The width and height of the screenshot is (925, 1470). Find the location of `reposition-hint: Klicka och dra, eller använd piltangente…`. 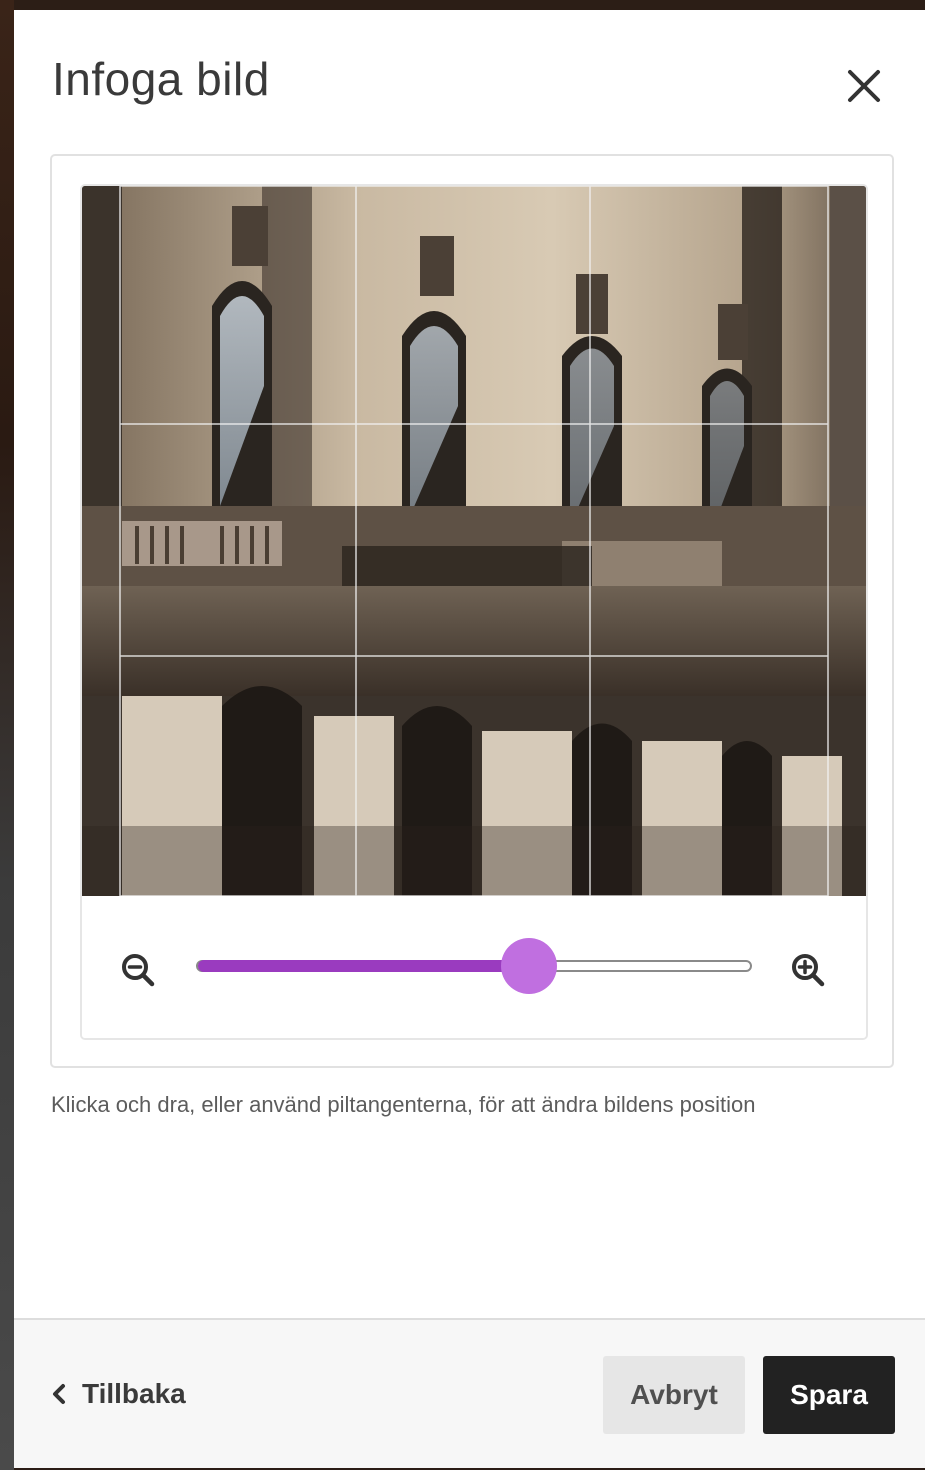

reposition-hint: Klicka och dra, eller använd piltangente… is located at coordinates (403, 1104).